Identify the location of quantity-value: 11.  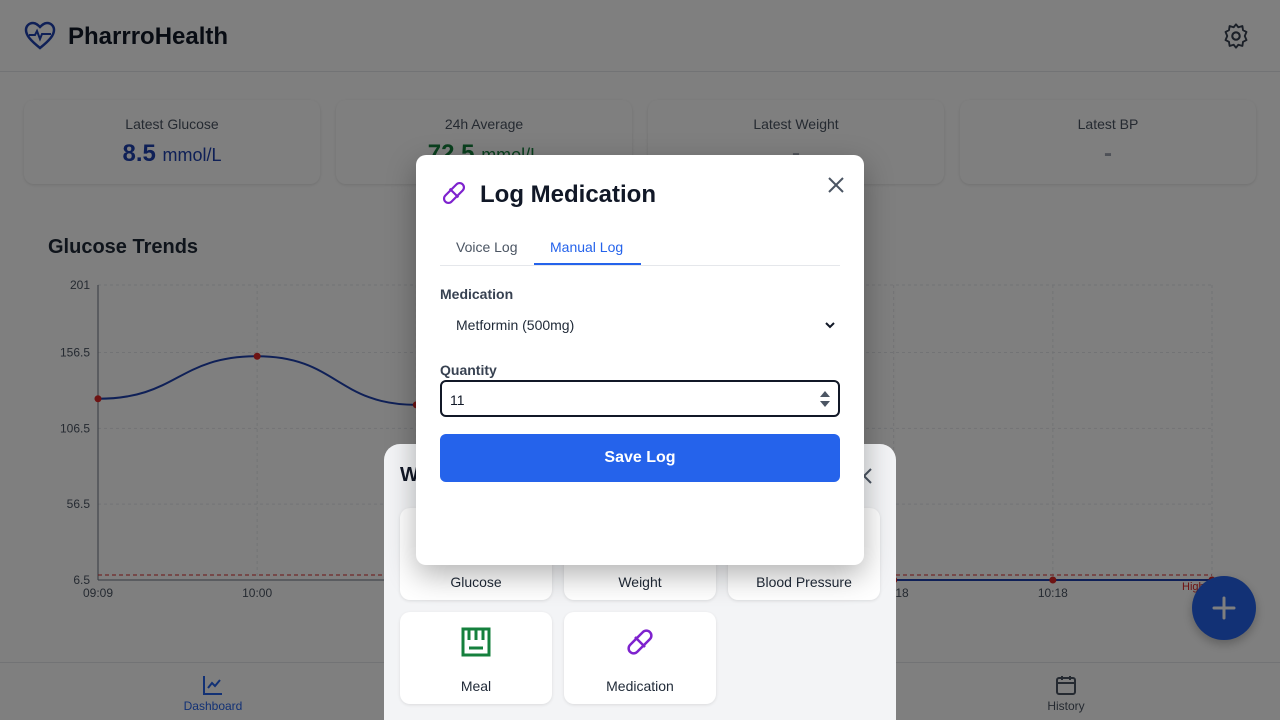
(457, 400).